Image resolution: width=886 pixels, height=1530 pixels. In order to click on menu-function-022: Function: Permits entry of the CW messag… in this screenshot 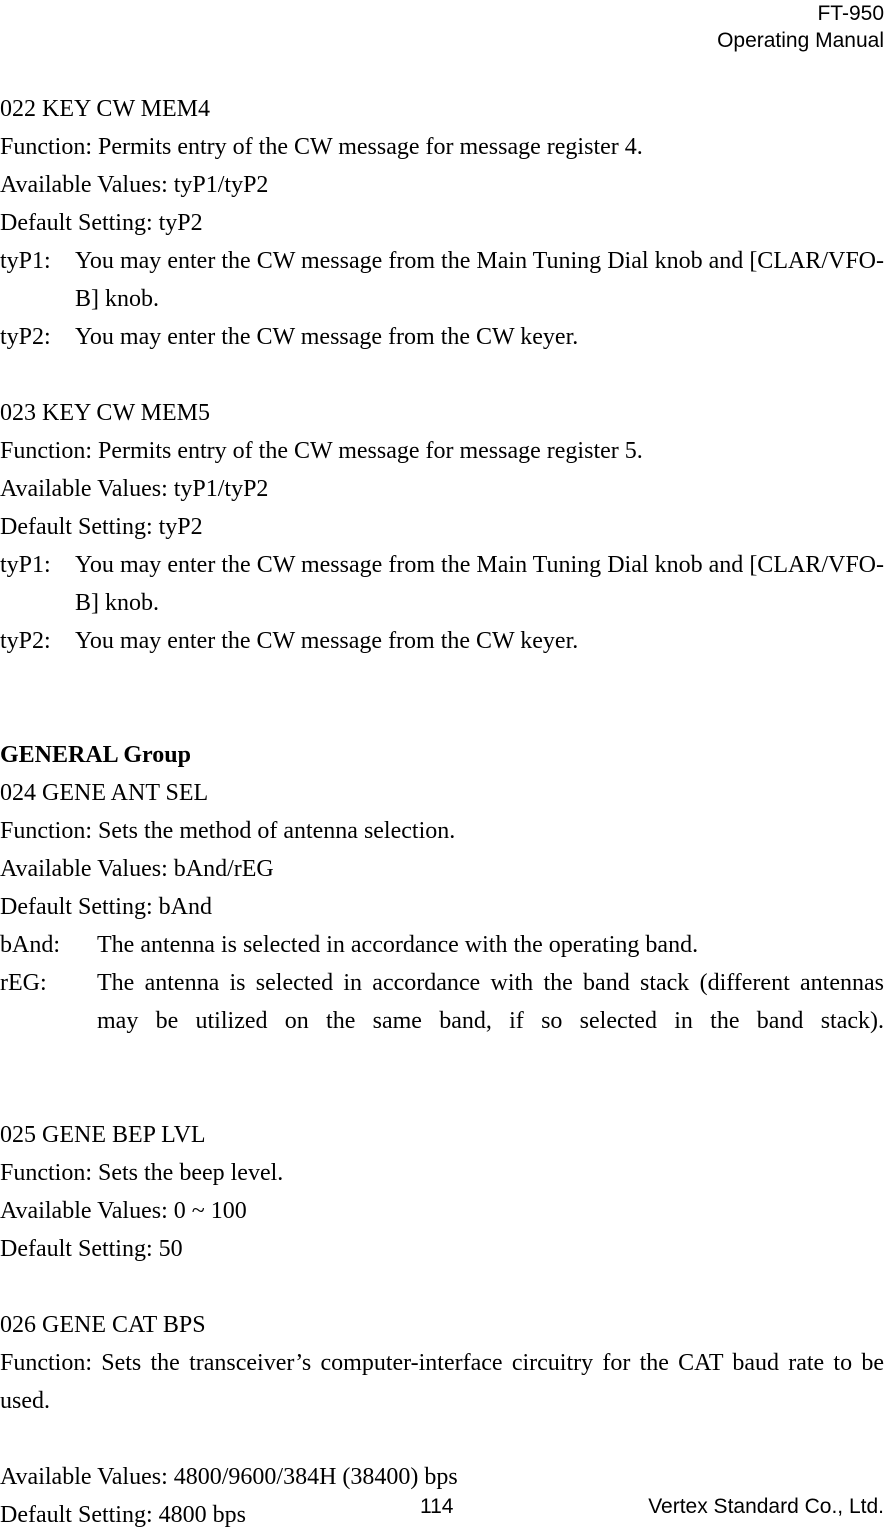, I will do `click(321, 147)`.